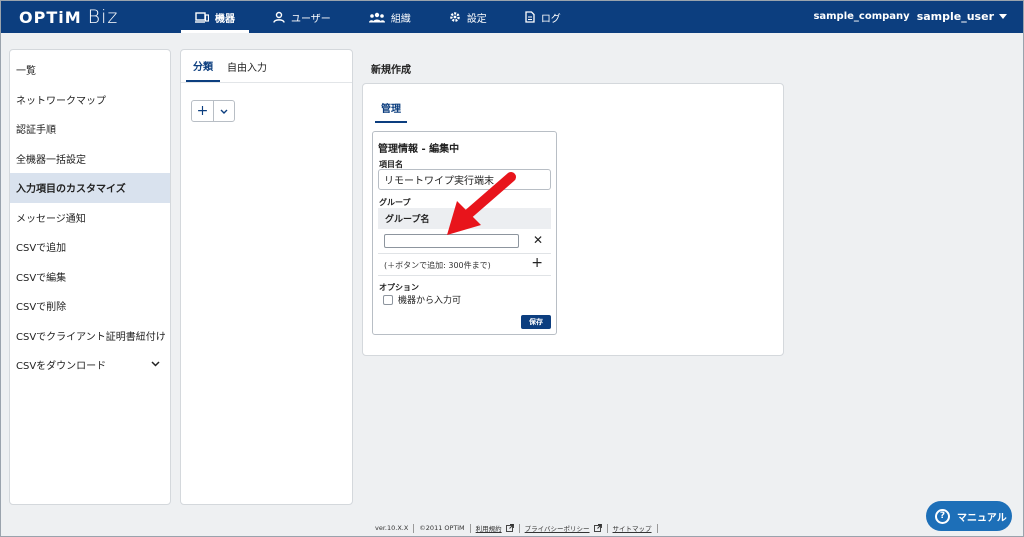  I want to click on company-name: sample_company, so click(861, 16).